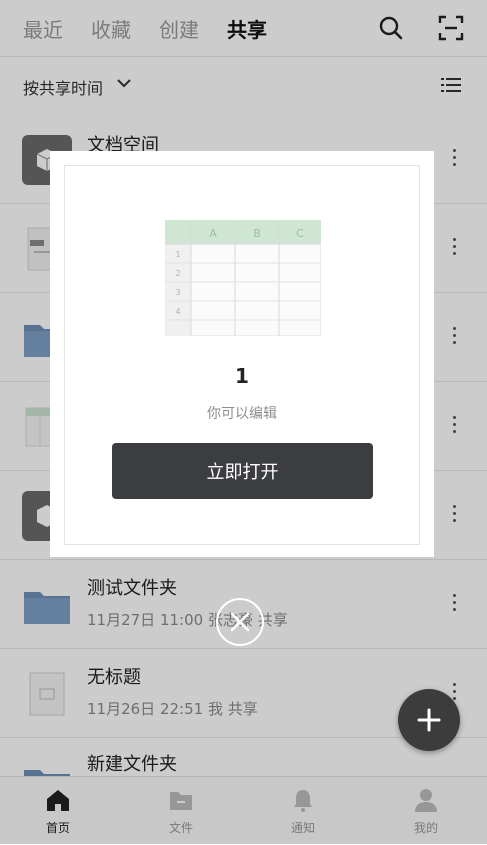 The image size is (487, 845). I want to click on open-now-button: 立即打开, so click(242, 471).